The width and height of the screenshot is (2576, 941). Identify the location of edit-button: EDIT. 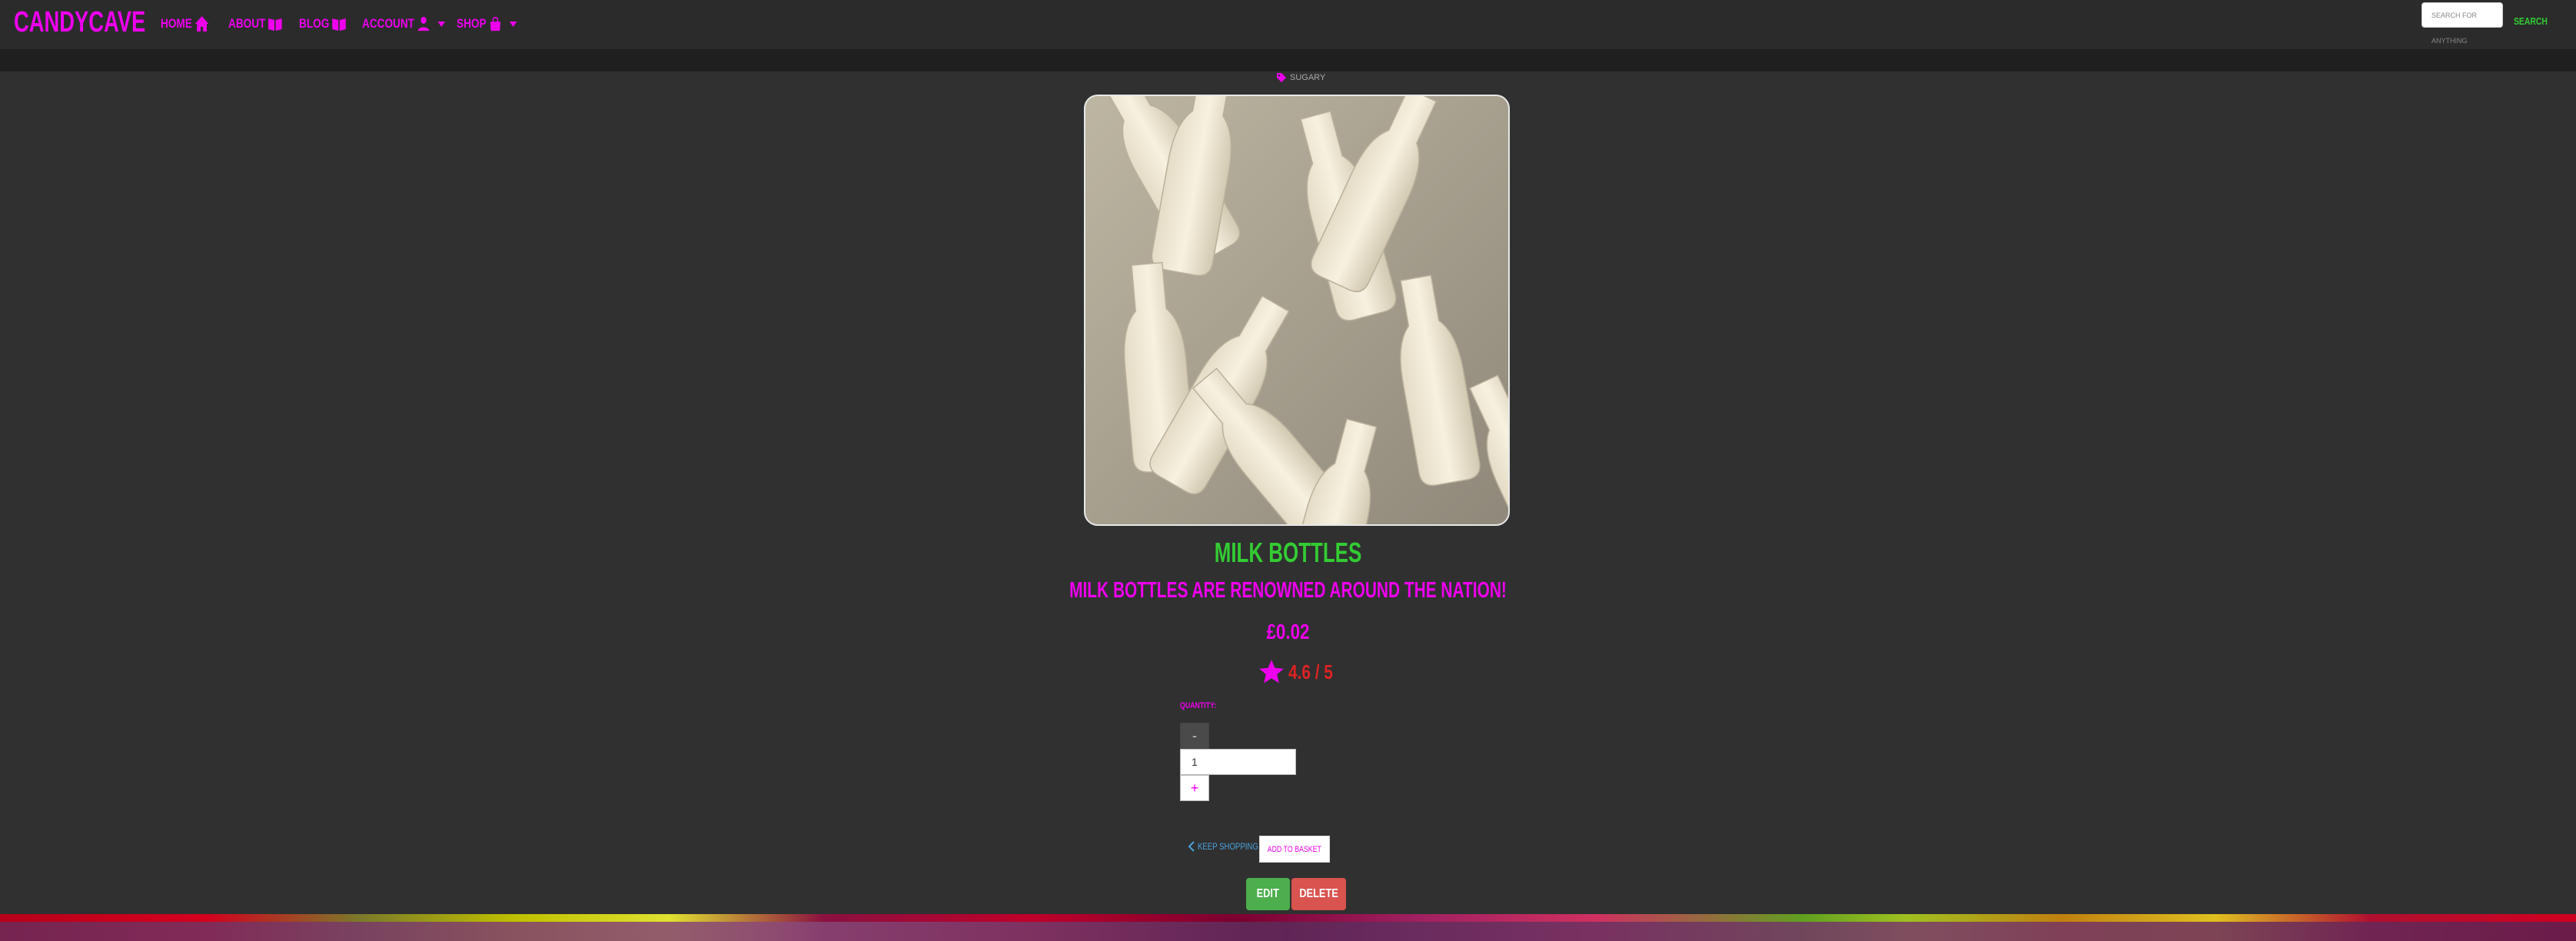
(1268, 894).